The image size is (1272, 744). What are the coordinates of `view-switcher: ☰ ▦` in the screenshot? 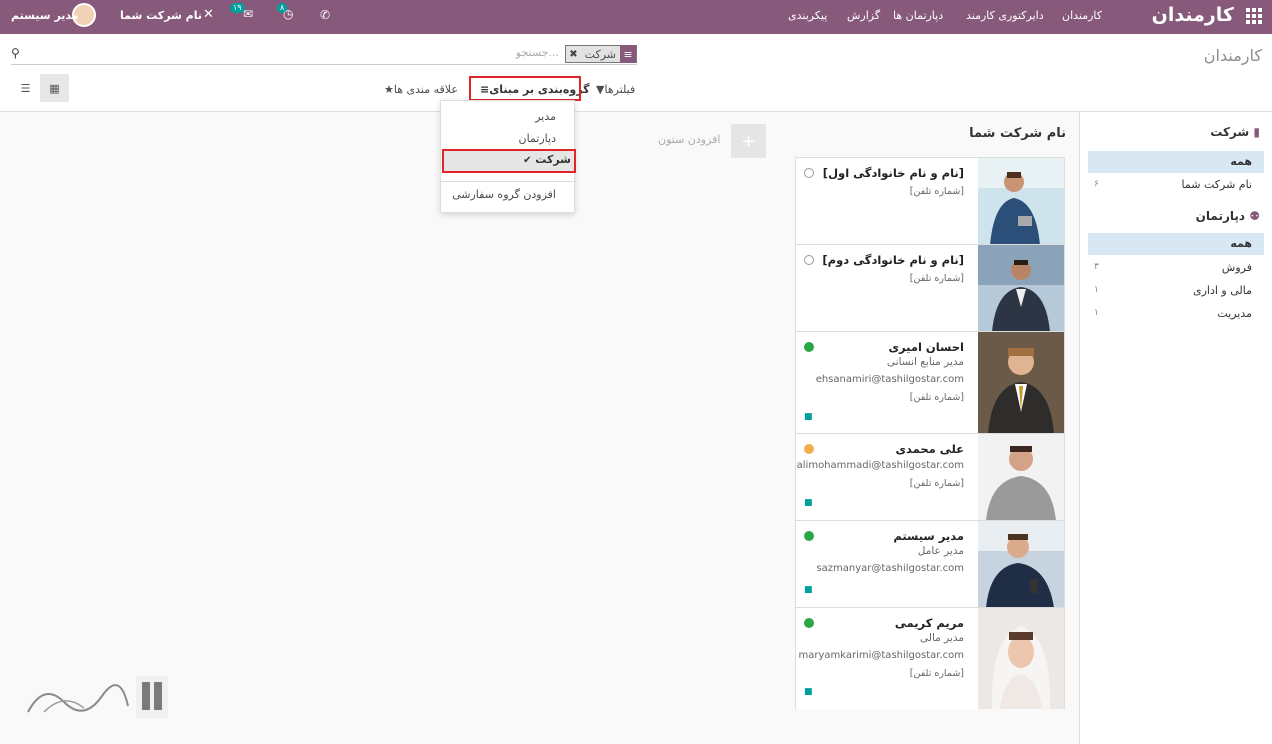 It's located at (40, 88).